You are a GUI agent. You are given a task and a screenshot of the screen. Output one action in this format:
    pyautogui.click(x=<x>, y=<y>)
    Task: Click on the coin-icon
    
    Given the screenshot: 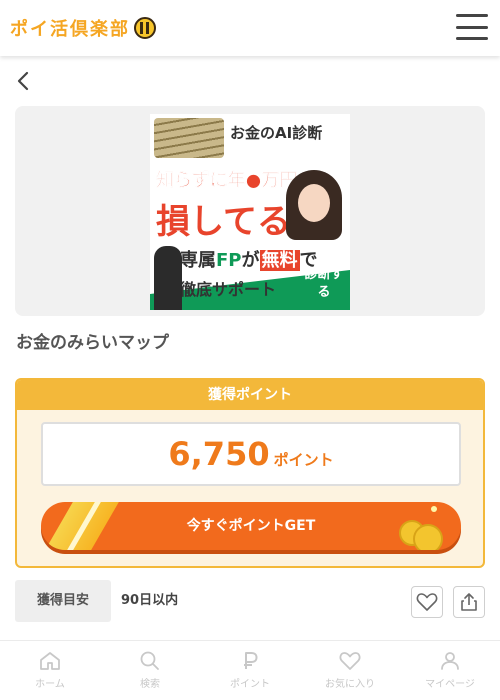 What is the action you would take?
    pyautogui.click(x=422, y=528)
    